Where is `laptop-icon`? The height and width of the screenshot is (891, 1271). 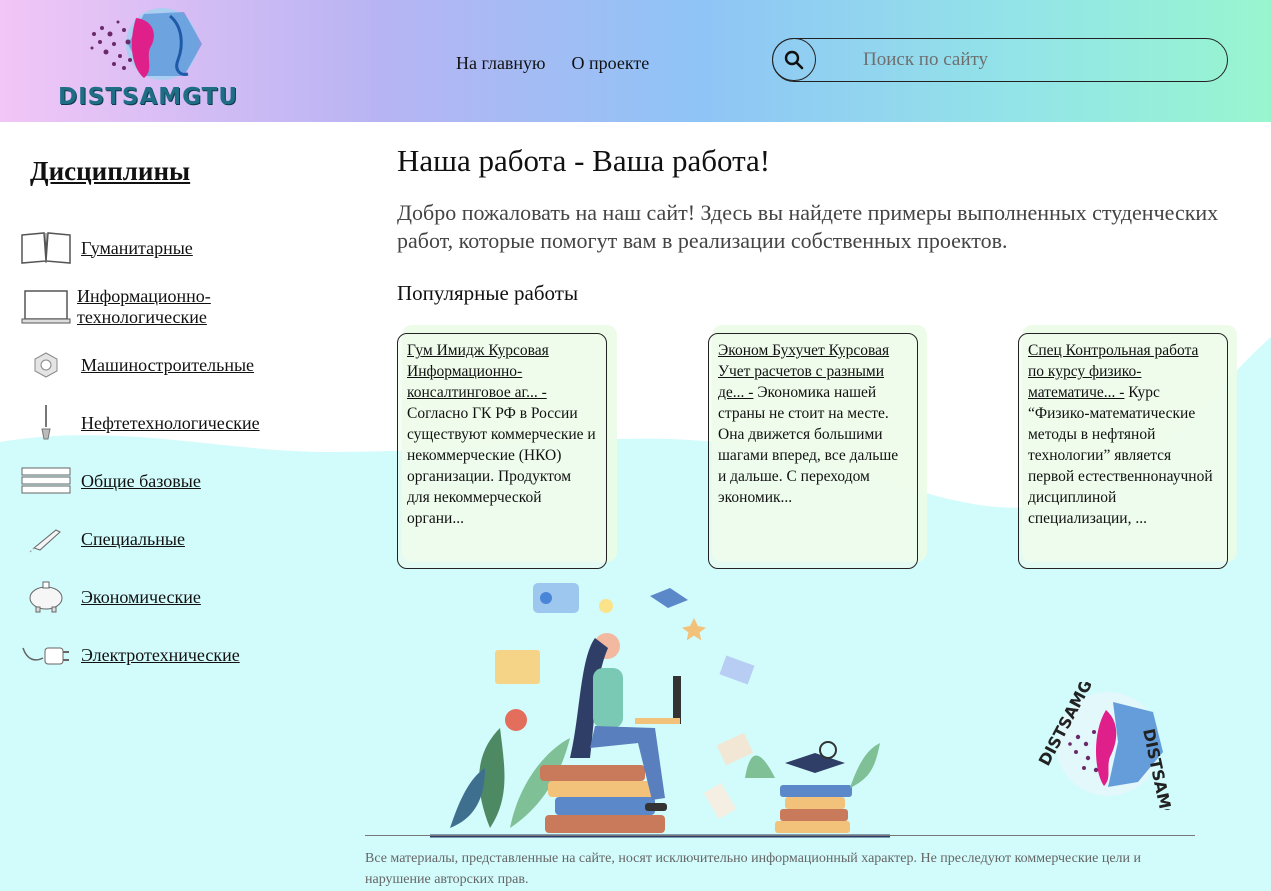 laptop-icon is located at coordinates (46, 307).